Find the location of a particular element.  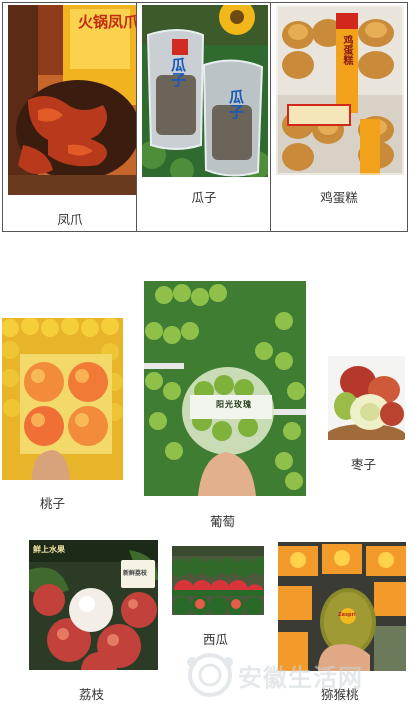

table-cell-chicken-feet: 火锅凤爪 凤爪 is located at coordinates (70, 117).